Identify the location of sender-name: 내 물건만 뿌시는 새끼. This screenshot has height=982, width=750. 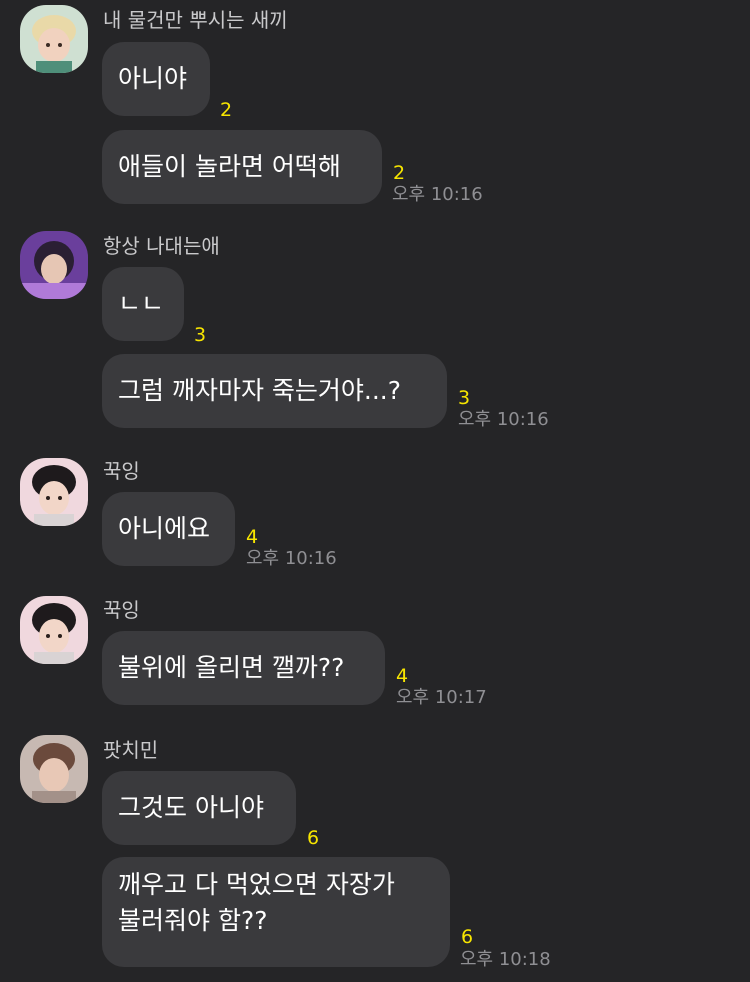
(195, 20).